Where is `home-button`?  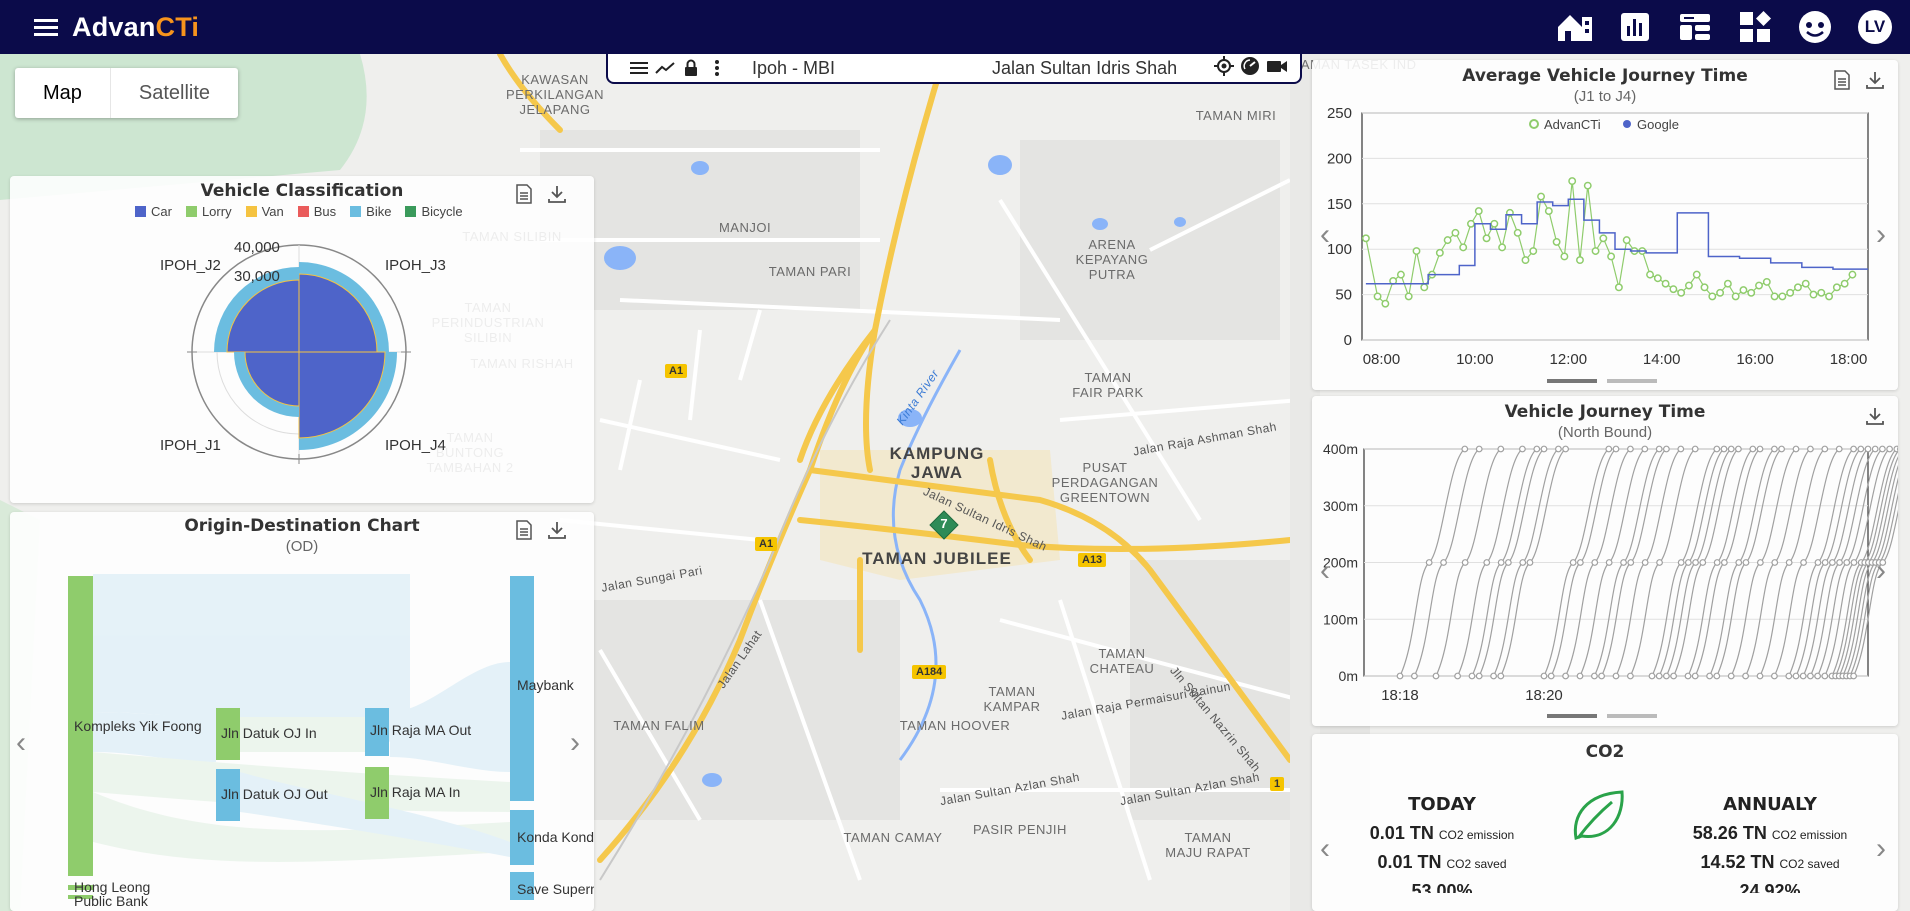 home-button is located at coordinates (1575, 27).